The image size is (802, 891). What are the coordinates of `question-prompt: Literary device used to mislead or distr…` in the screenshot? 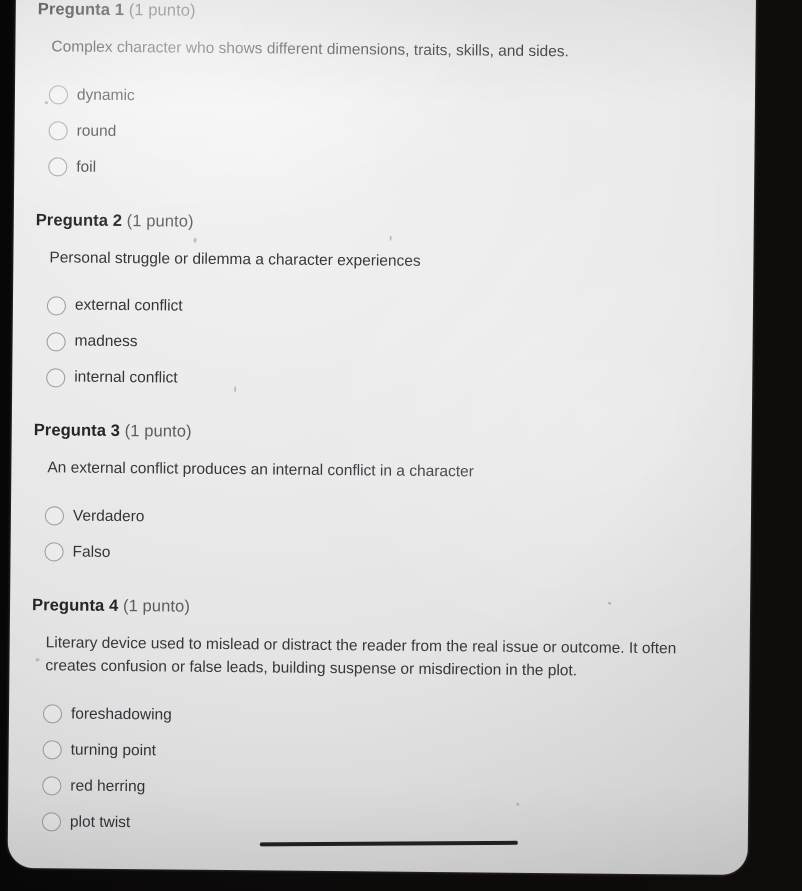 It's located at (361, 656).